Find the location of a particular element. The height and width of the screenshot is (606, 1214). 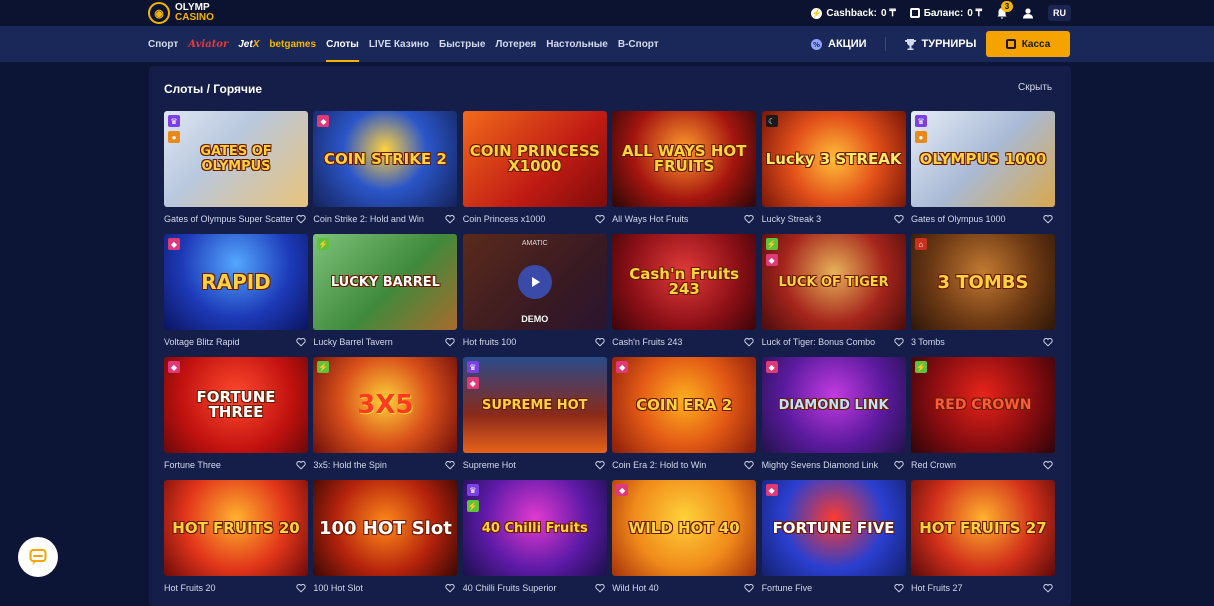

nav-aviator: Aviator is located at coordinates (208, 44).